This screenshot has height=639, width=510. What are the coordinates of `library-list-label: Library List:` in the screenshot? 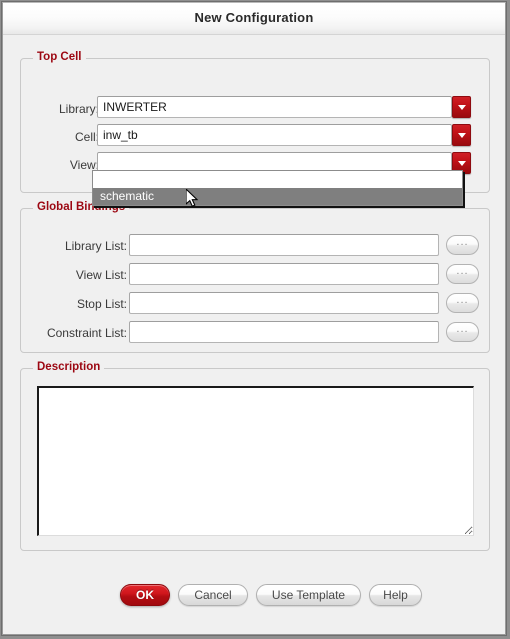 It's located at (95, 246).